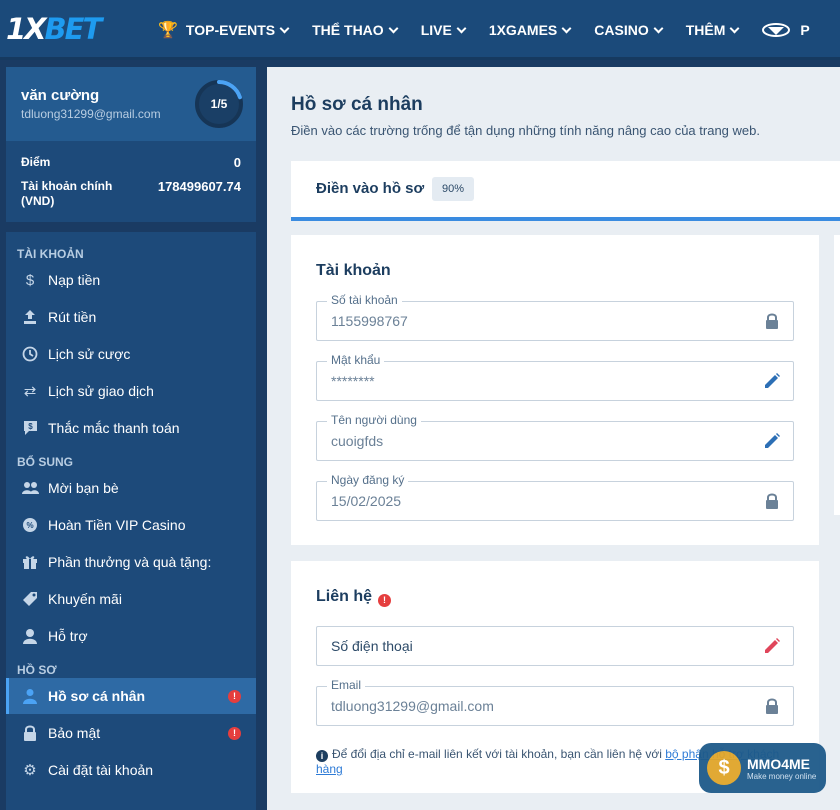 This screenshot has width=840, height=810. What do you see at coordinates (30, 599) in the screenshot?
I see `tag-icon` at bounding box center [30, 599].